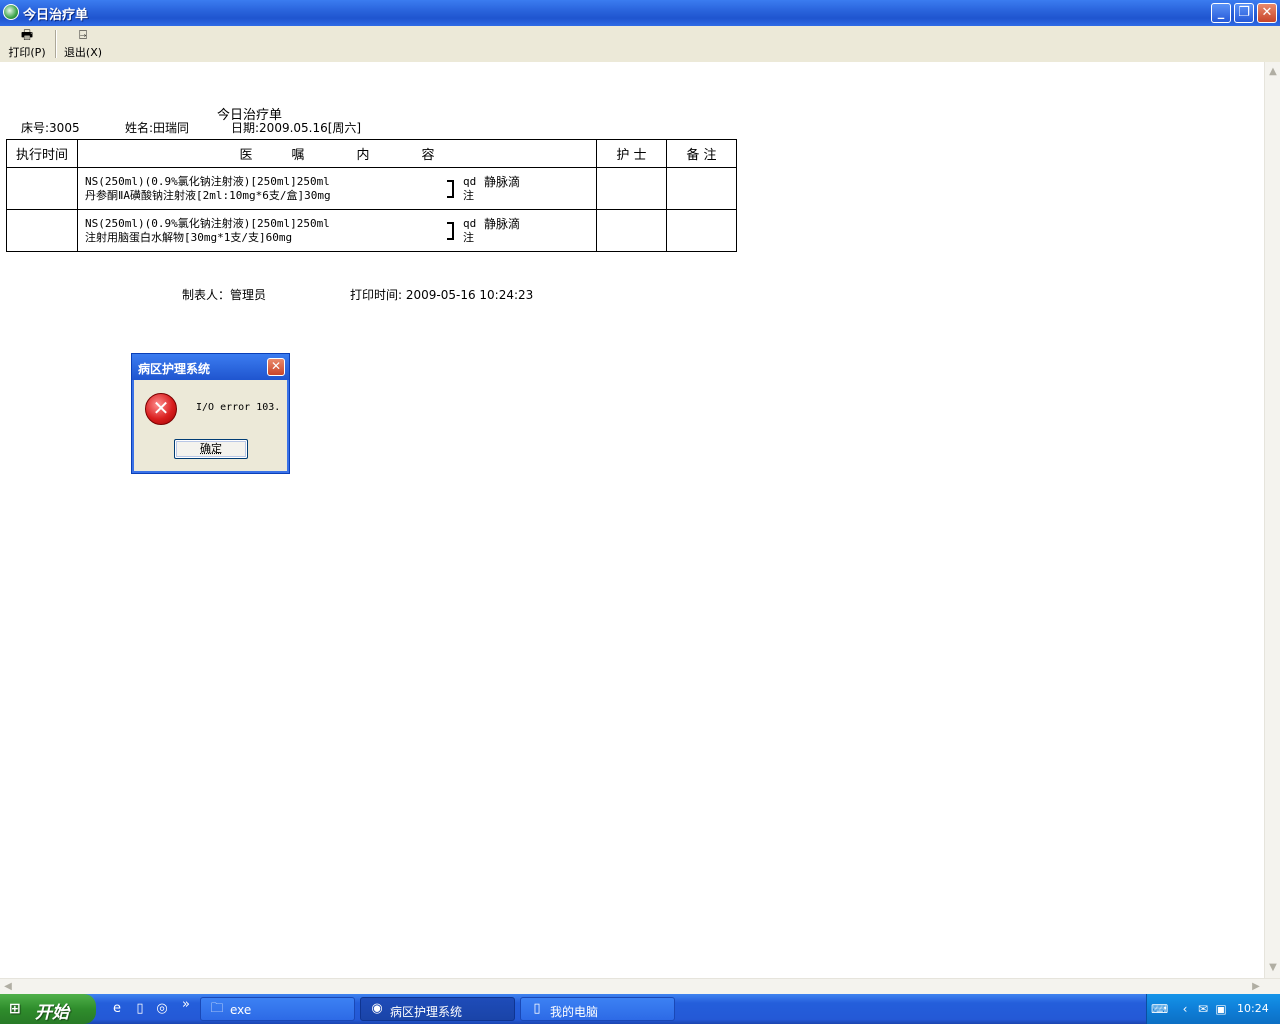 This screenshot has width=1280, height=1024. I want to click on task-my-computer: ▯ 我的电脑, so click(597, 1009).